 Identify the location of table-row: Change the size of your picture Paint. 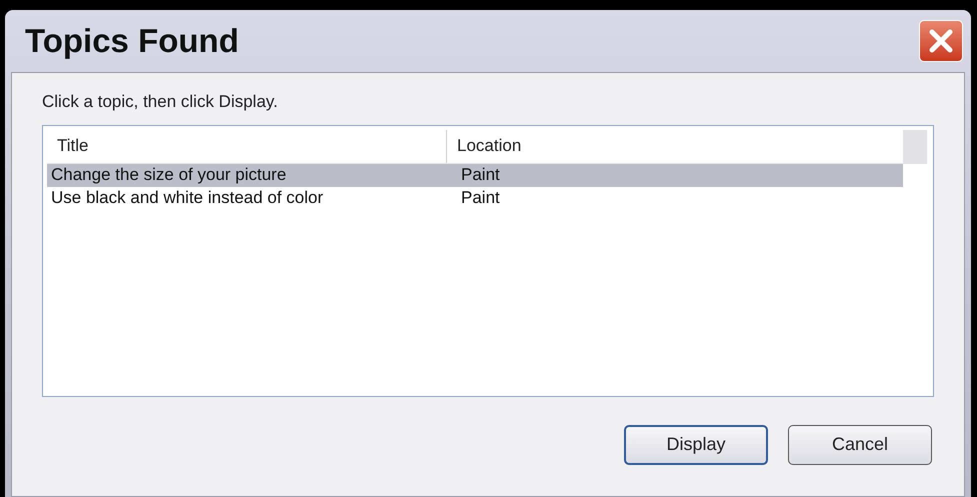
(475, 175).